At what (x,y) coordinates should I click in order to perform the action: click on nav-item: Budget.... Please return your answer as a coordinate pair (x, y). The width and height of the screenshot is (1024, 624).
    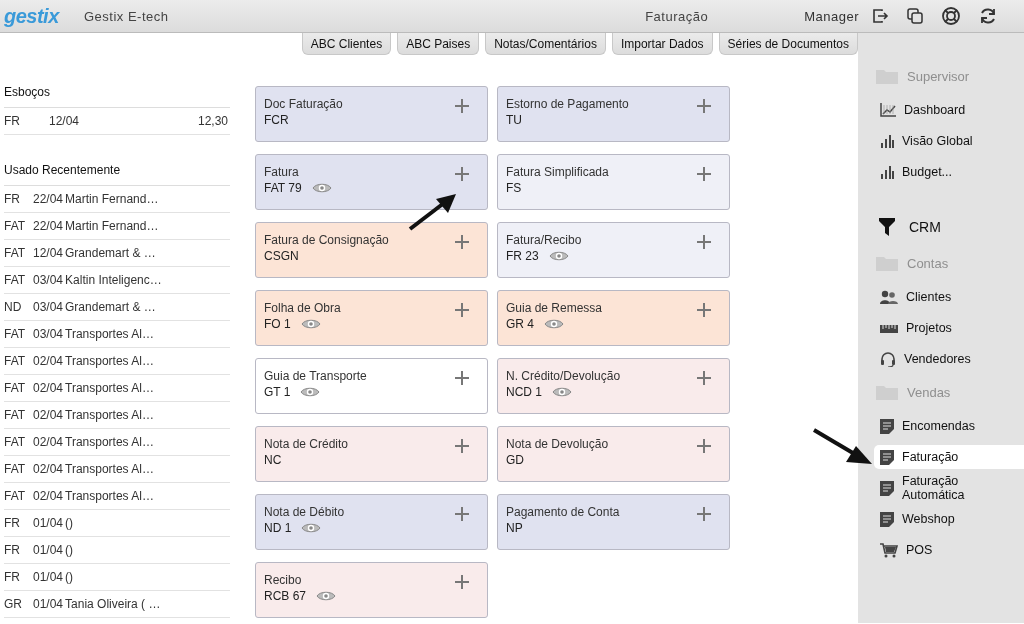
    Looking at the image, I should click on (950, 172).